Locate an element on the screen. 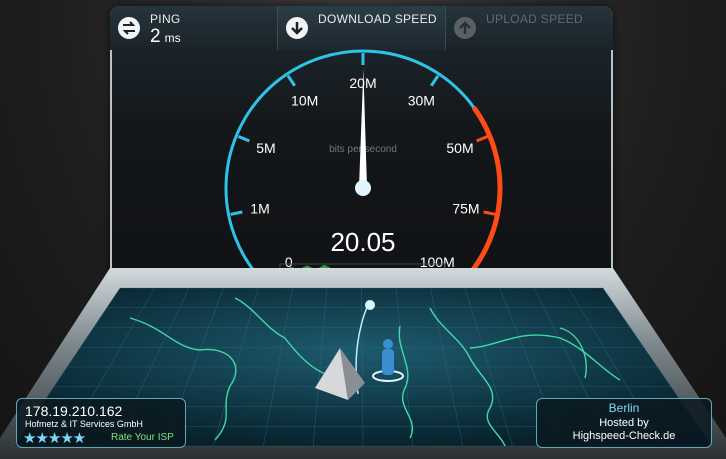  server-city: Berlin is located at coordinates (624, 408).